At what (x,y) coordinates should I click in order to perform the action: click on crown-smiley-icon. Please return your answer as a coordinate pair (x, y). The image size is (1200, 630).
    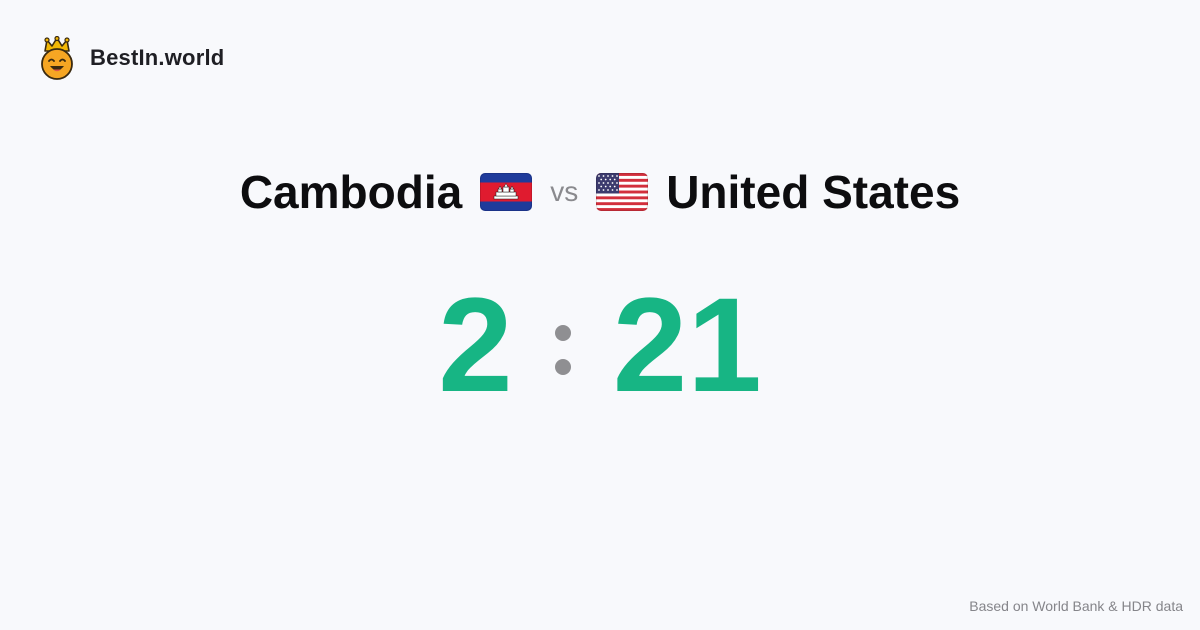
    Looking at the image, I should click on (57, 58).